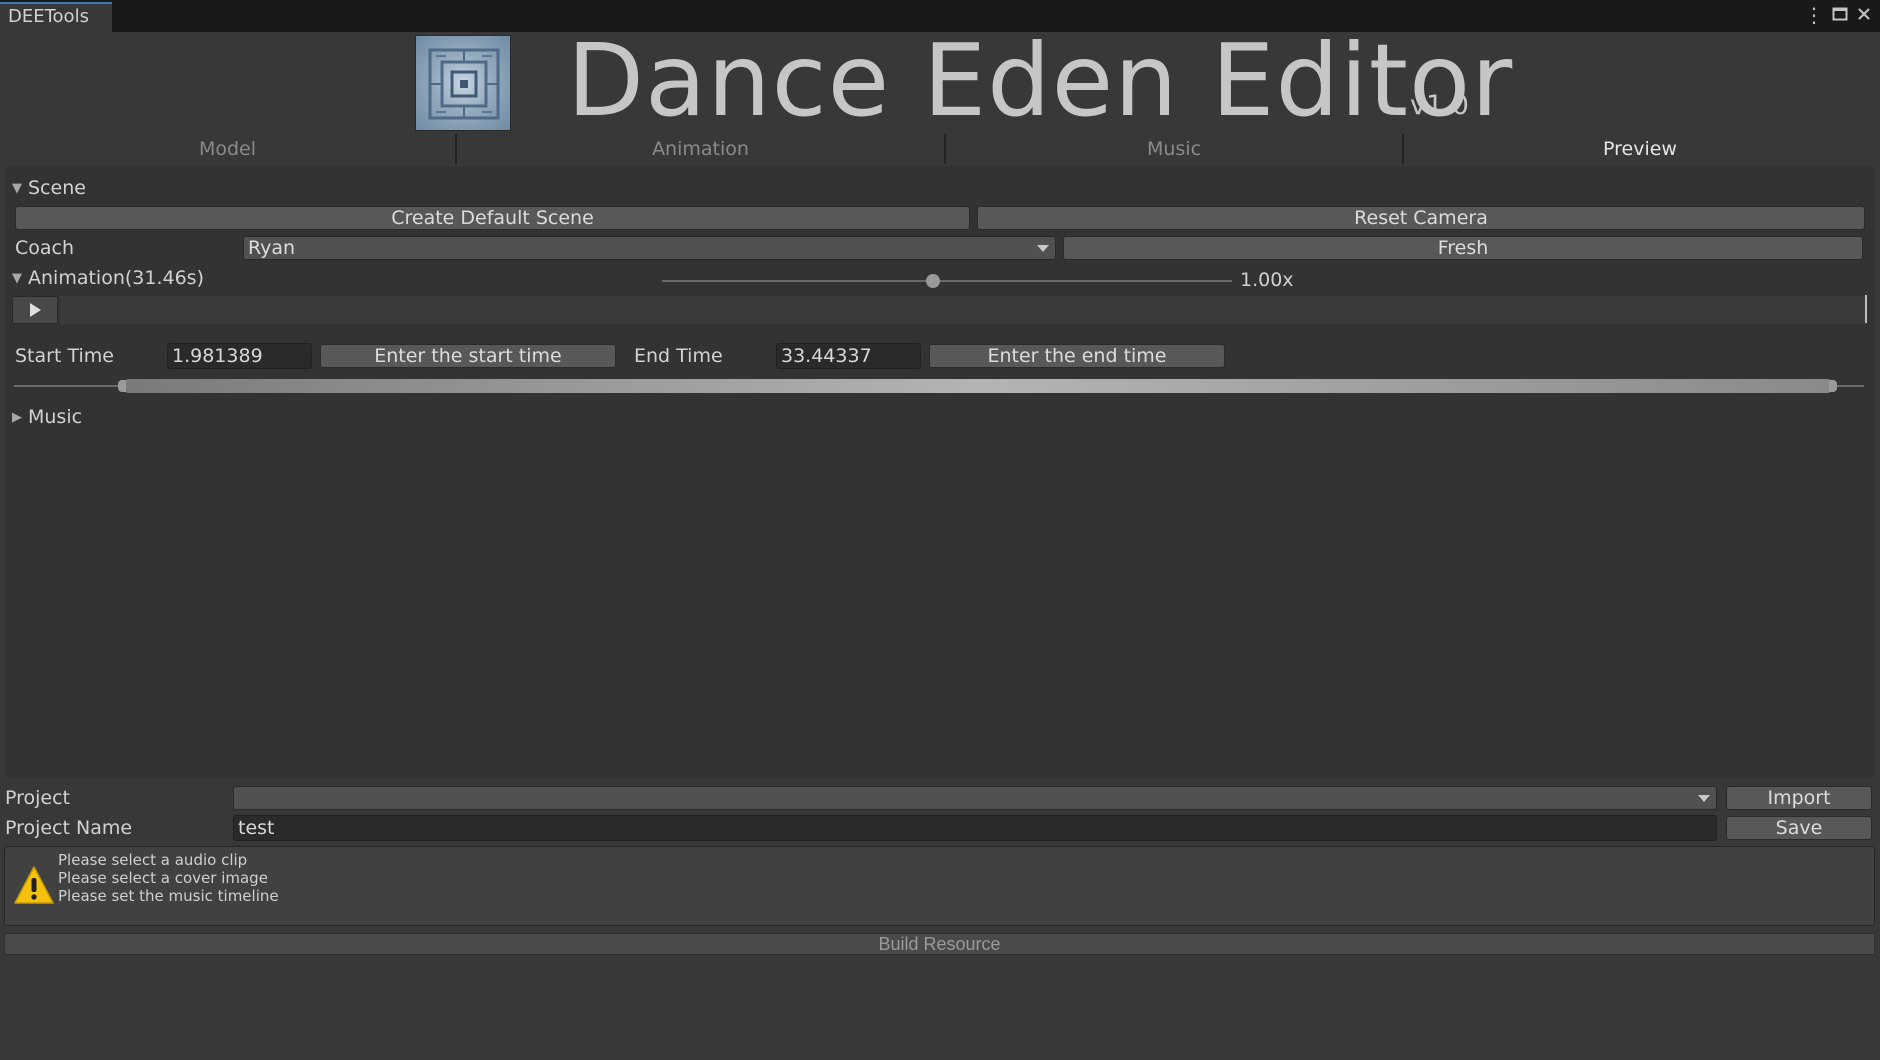 This screenshot has height=1060, width=1880. I want to click on main-tabs: Model Animation Music Preview, so click(940, 149).